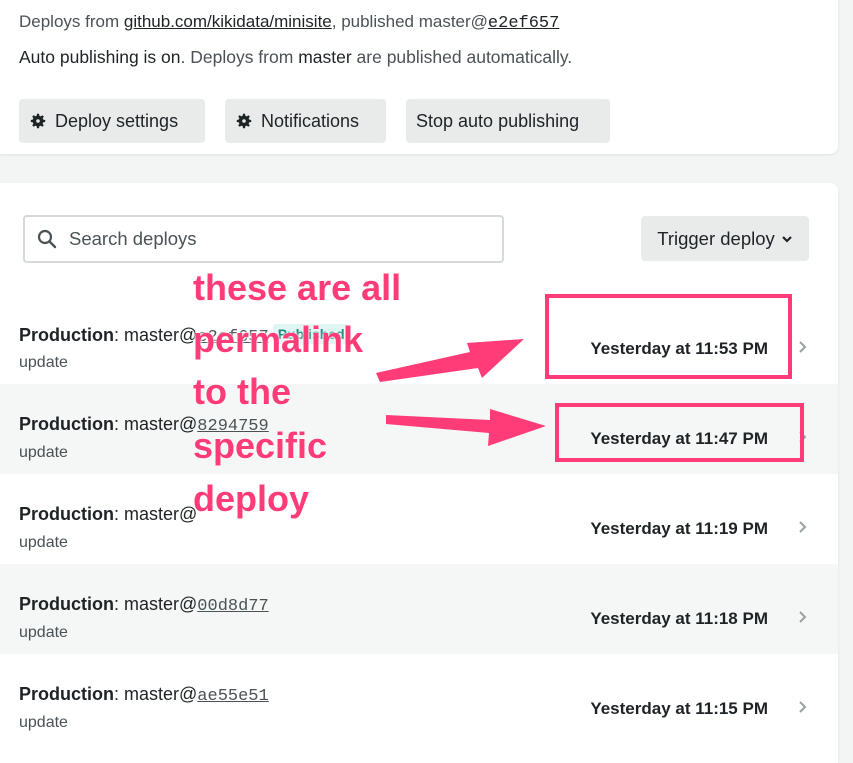  Describe the element at coordinates (232, 696) in the screenshot. I see `deploy-sha-link: ae55e51` at that location.